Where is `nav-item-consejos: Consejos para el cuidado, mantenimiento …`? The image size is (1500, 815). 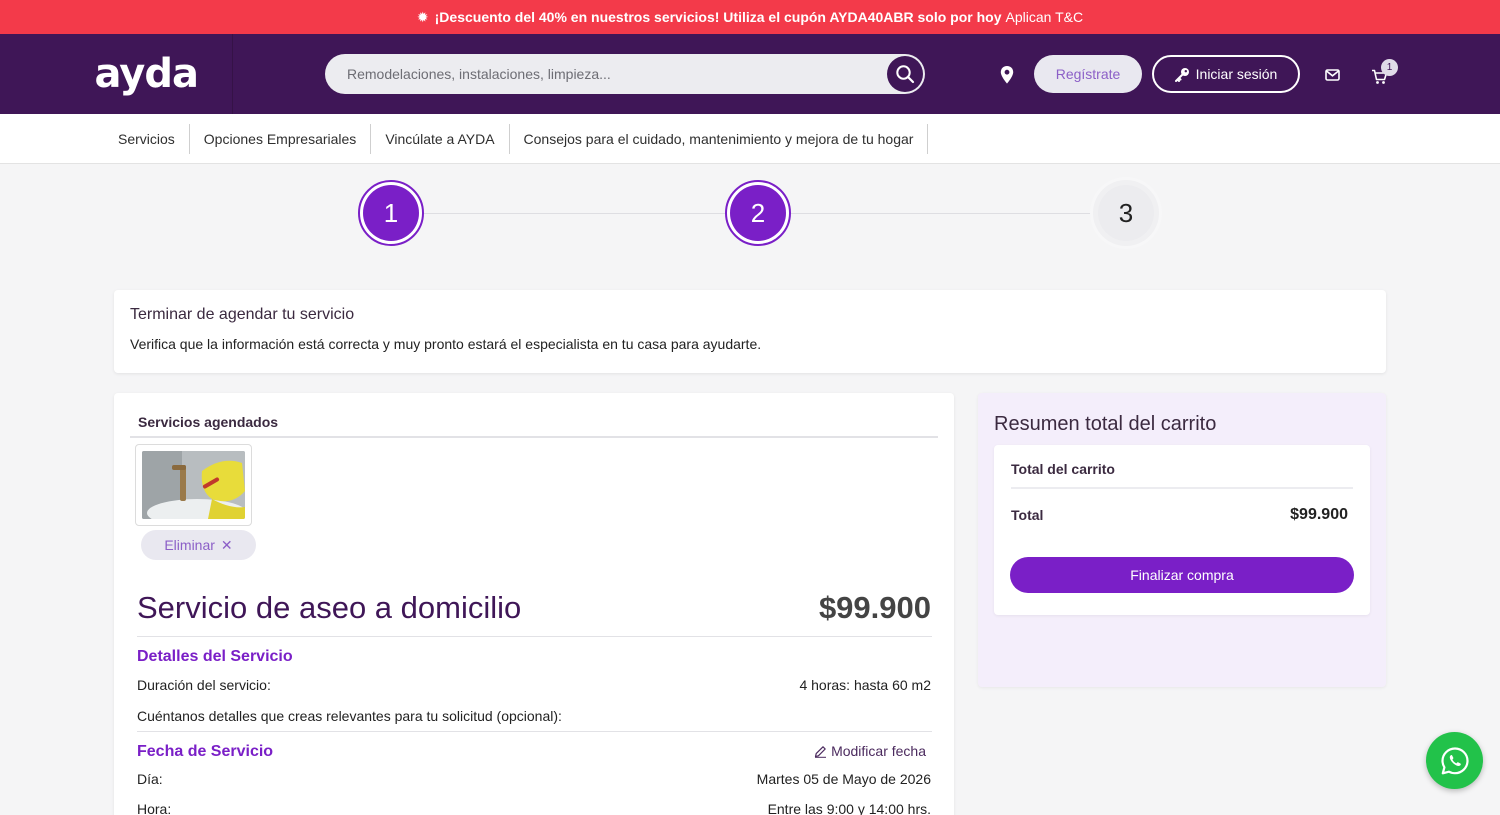 nav-item-consejos: Consejos para el cuidado, mantenimiento … is located at coordinates (719, 138).